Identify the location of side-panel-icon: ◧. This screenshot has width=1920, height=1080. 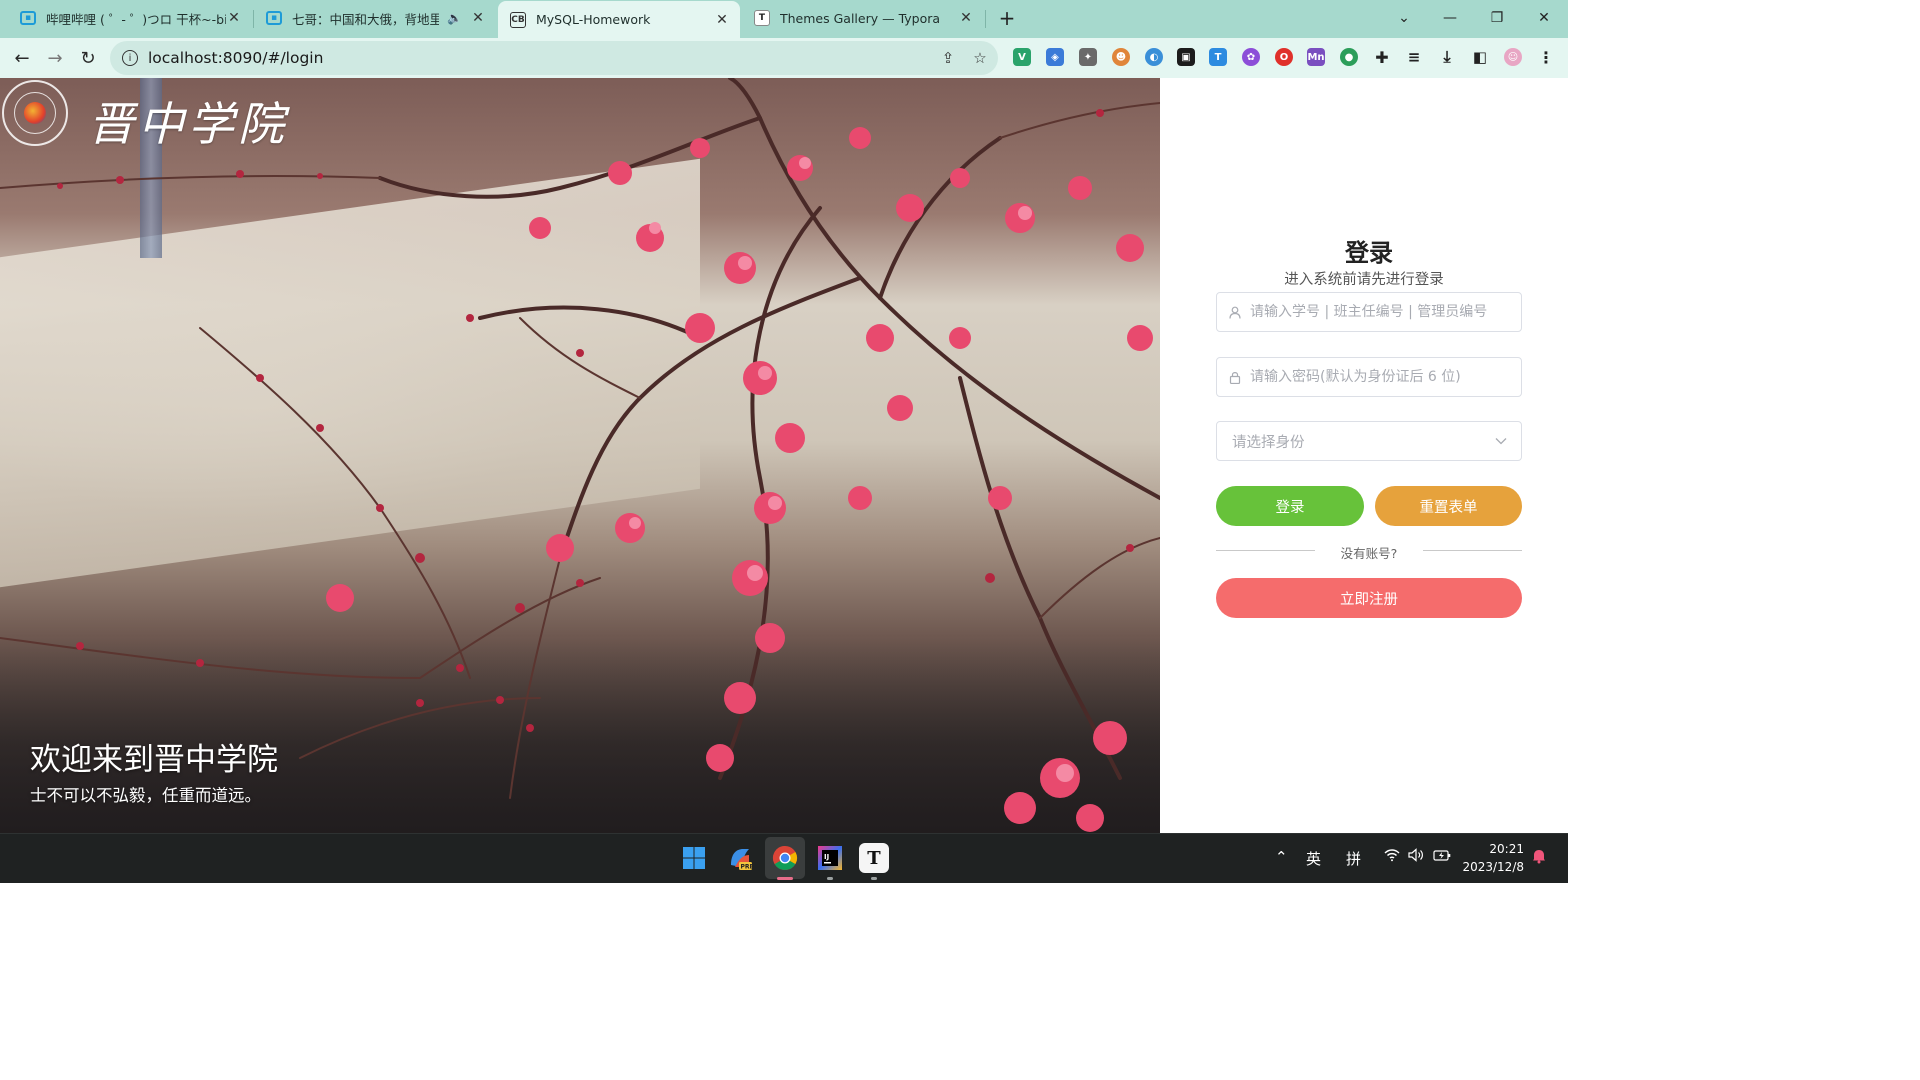
(1480, 57).